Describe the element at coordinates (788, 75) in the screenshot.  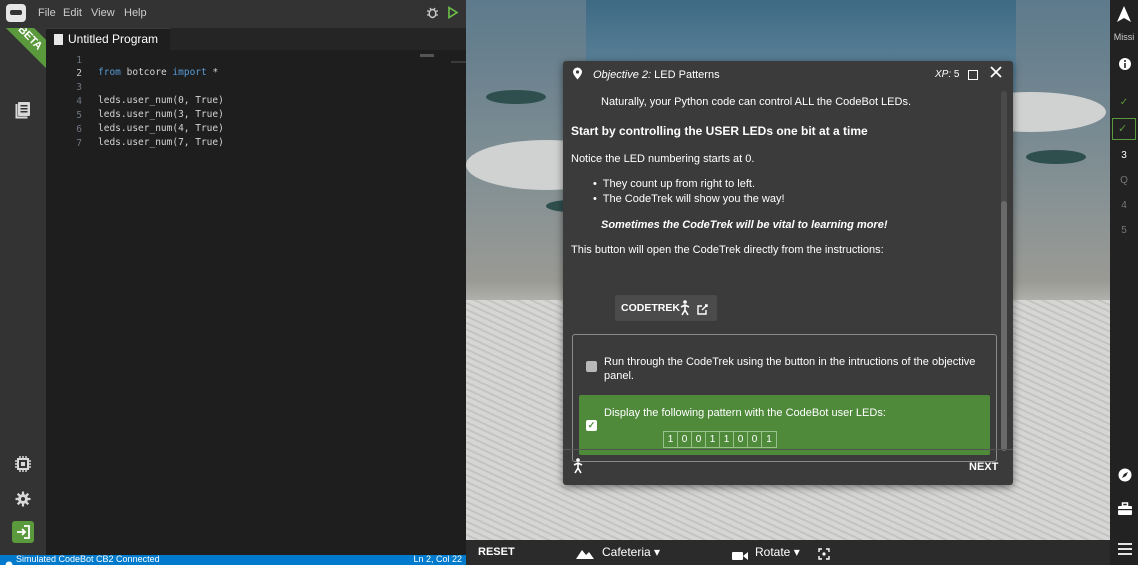
I see `objective-header: Objective 2: LED Patterns XP: 5` at that location.